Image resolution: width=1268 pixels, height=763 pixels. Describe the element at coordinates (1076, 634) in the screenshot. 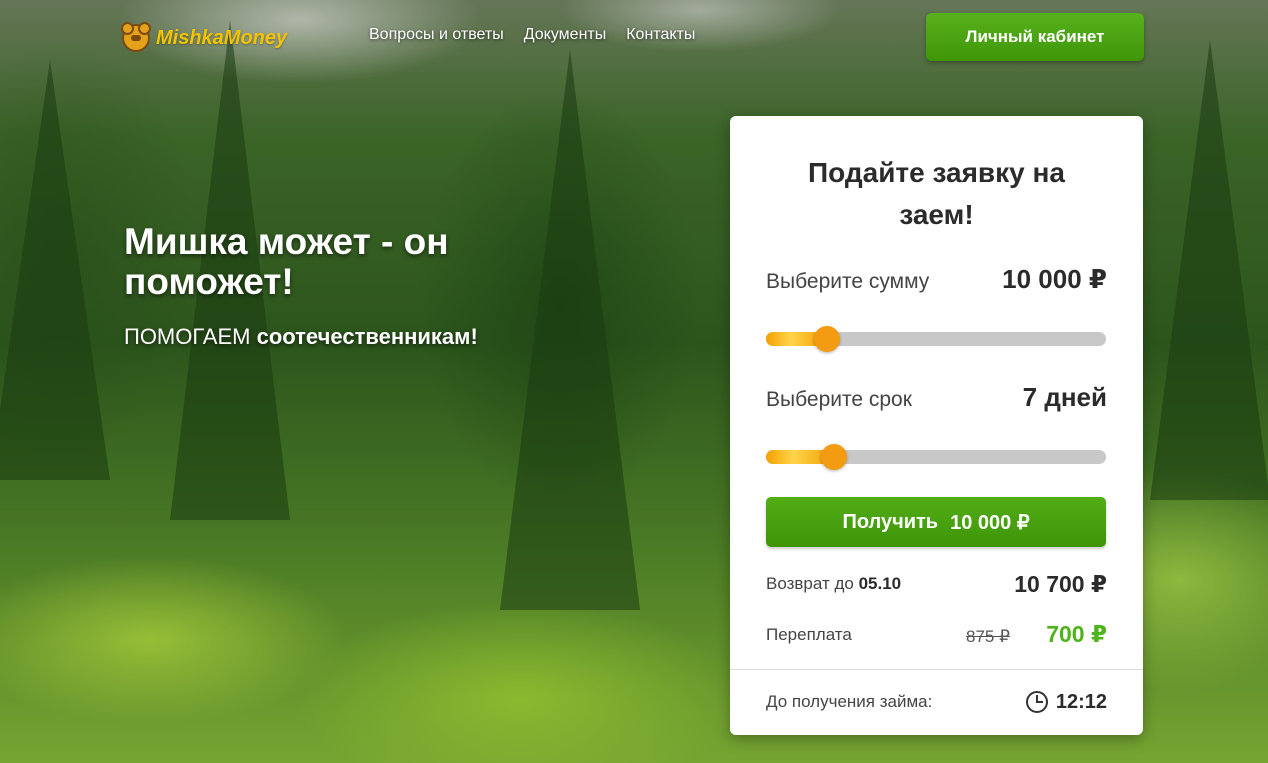

I see `overpayment-new-value: 700 ₽` at that location.